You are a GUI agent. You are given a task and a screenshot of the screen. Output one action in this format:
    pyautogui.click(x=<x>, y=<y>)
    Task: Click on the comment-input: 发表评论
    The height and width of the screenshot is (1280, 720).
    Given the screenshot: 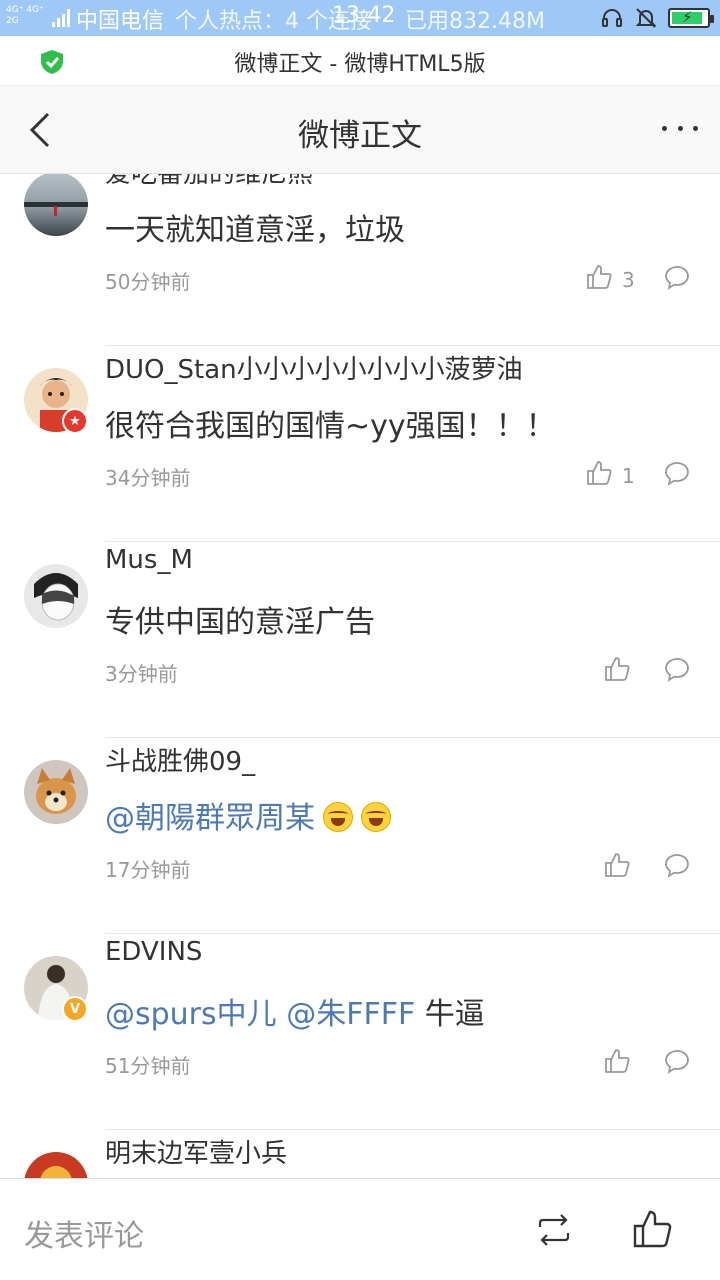 What is the action you would take?
    pyautogui.click(x=84, y=1233)
    